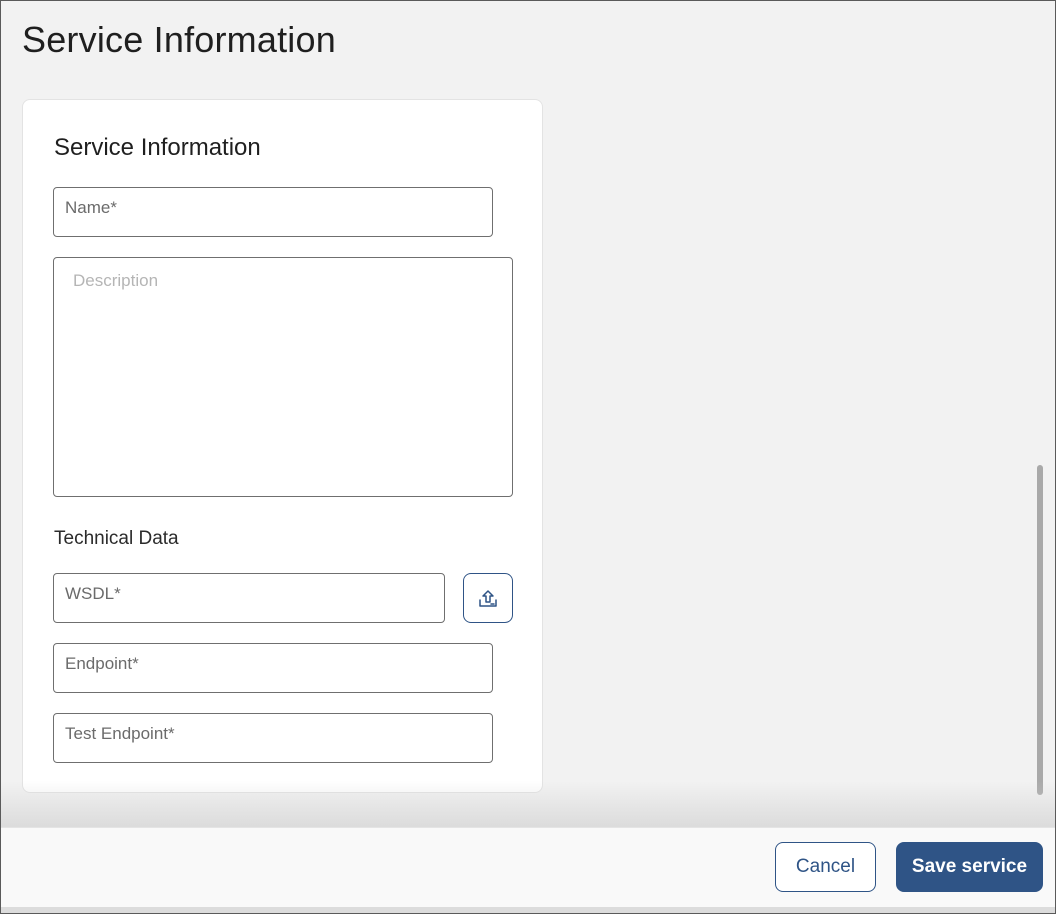  What do you see at coordinates (249, 605) in the screenshot?
I see `wsdl-input` at bounding box center [249, 605].